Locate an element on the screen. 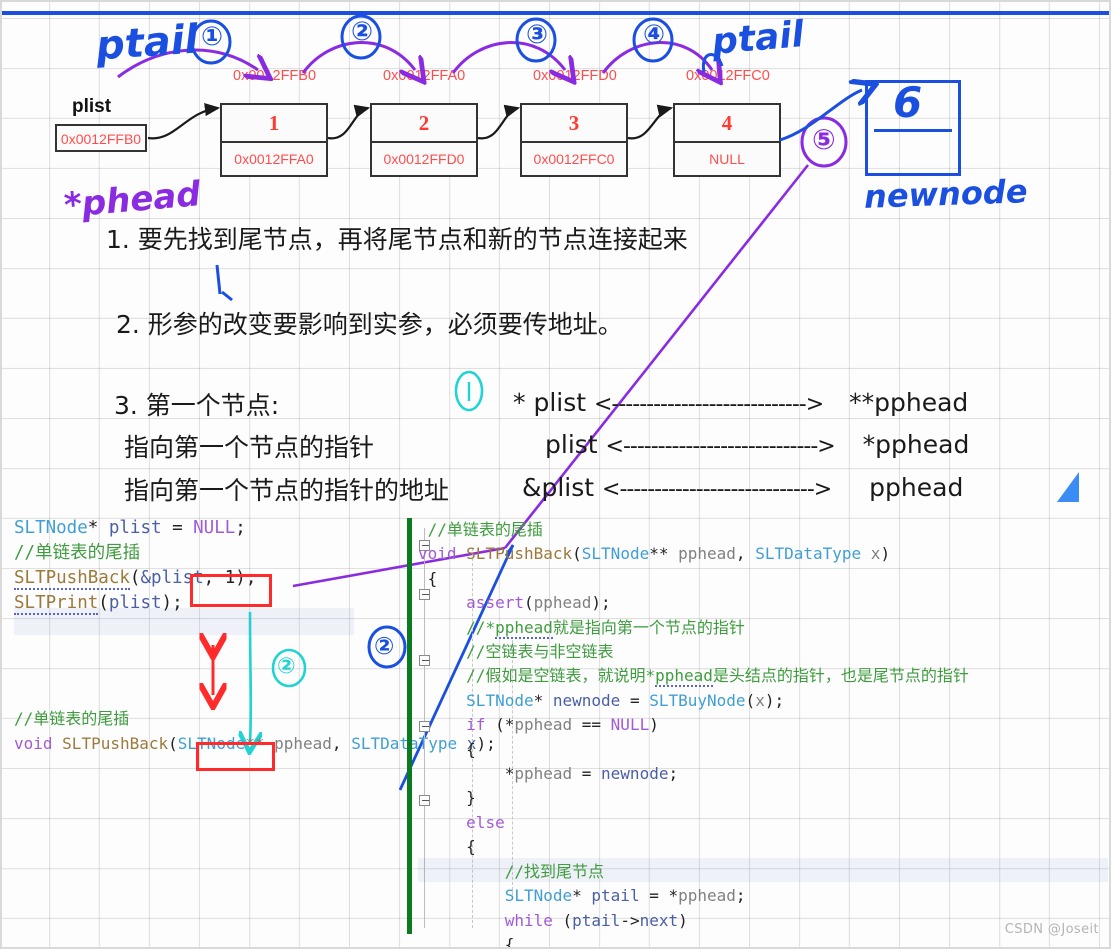 The width and height of the screenshot is (1111, 949). eq-left-2: &plist is located at coordinates (558, 487).